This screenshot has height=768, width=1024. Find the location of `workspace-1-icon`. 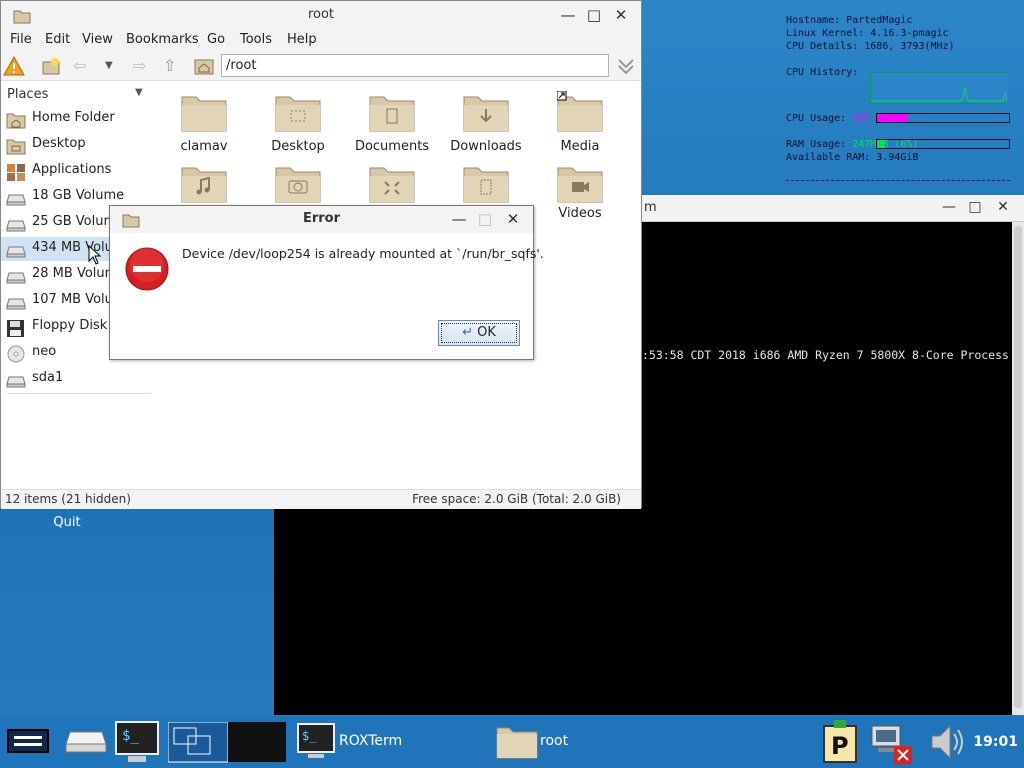

workspace-1-icon is located at coordinates (198, 744).